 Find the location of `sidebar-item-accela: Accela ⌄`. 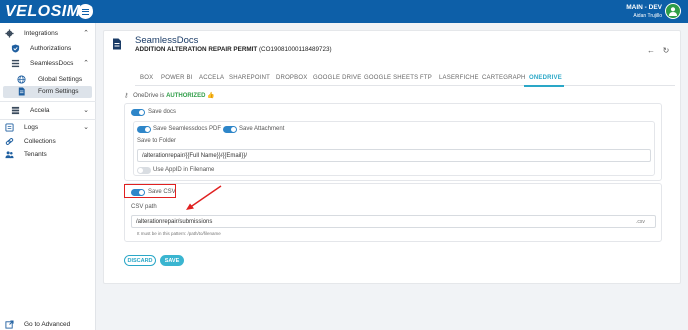

sidebar-item-accela: Accela ⌄ is located at coordinates (48, 111).